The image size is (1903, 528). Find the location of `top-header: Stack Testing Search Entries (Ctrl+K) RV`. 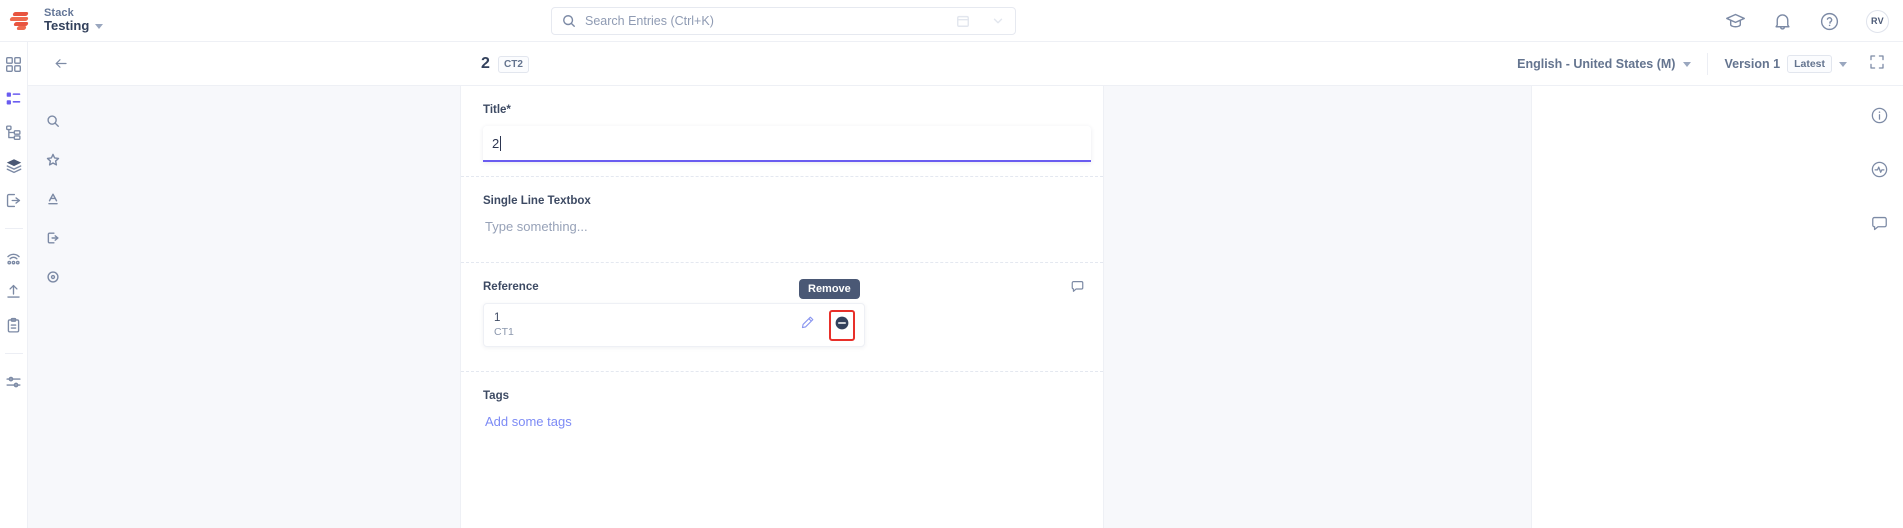

top-header: Stack Testing Search Entries (Ctrl+K) RV is located at coordinates (951, 21).